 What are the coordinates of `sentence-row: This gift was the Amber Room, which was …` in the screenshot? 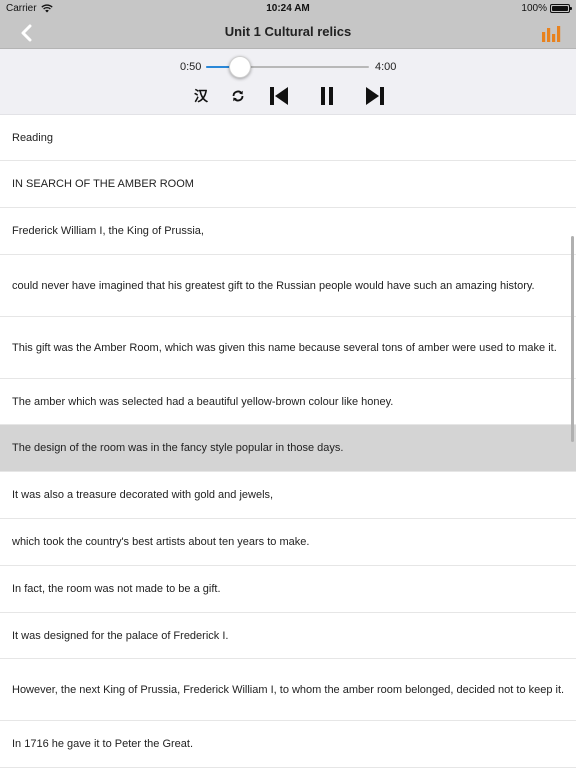 It's located at (288, 348).